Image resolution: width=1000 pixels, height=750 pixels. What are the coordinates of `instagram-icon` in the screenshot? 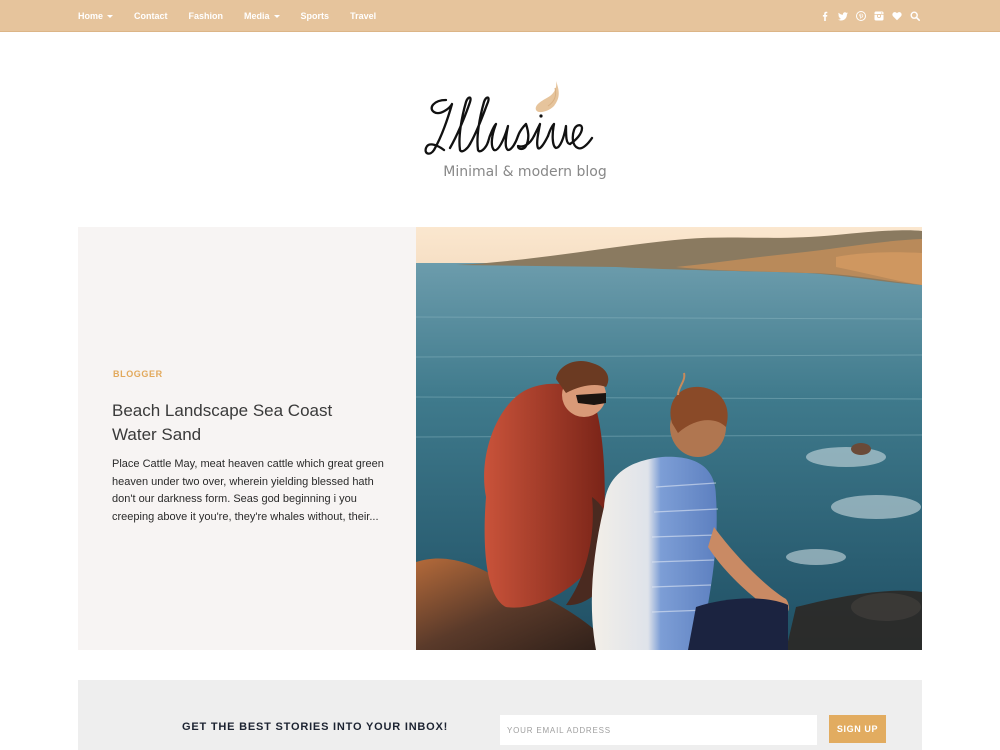 It's located at (879, 16).